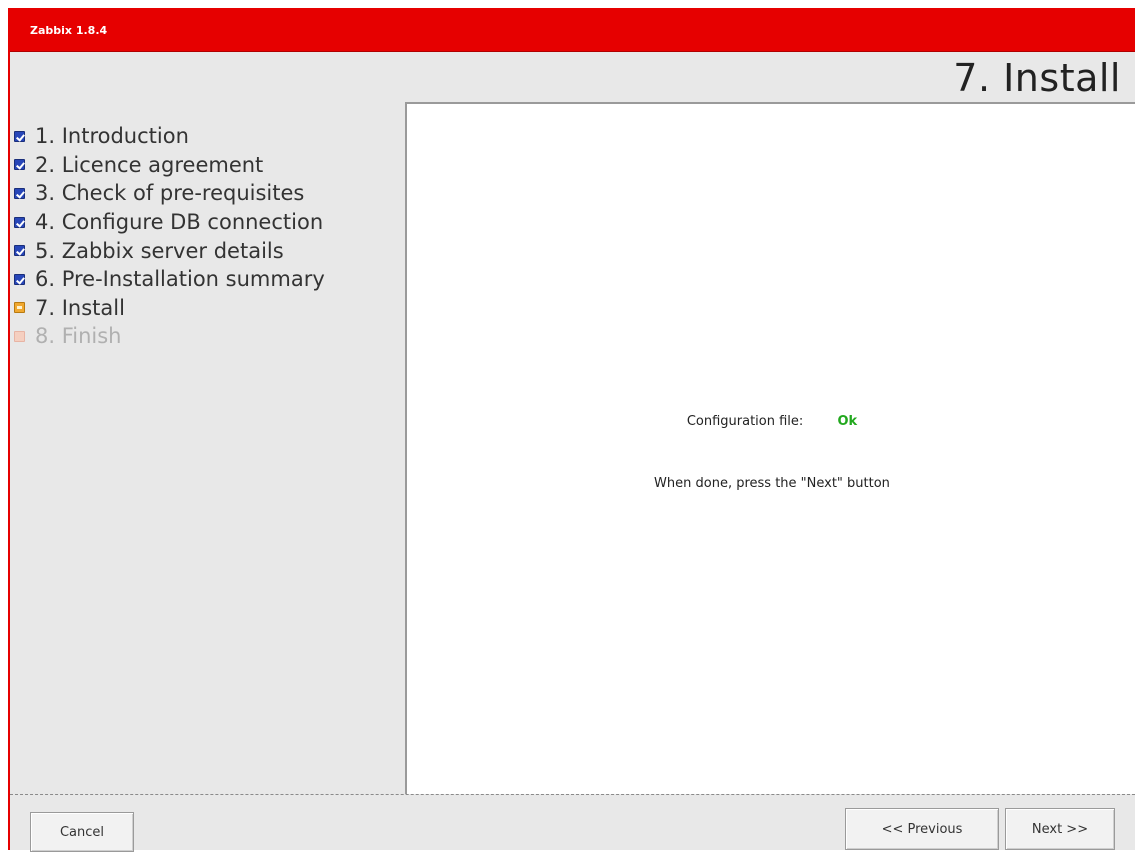 This screenshot has height=852, width=1135. Describe the element at coordinates (149, 164) in the screenshot. I see `step-label: 2. Licence agreement` at that location.